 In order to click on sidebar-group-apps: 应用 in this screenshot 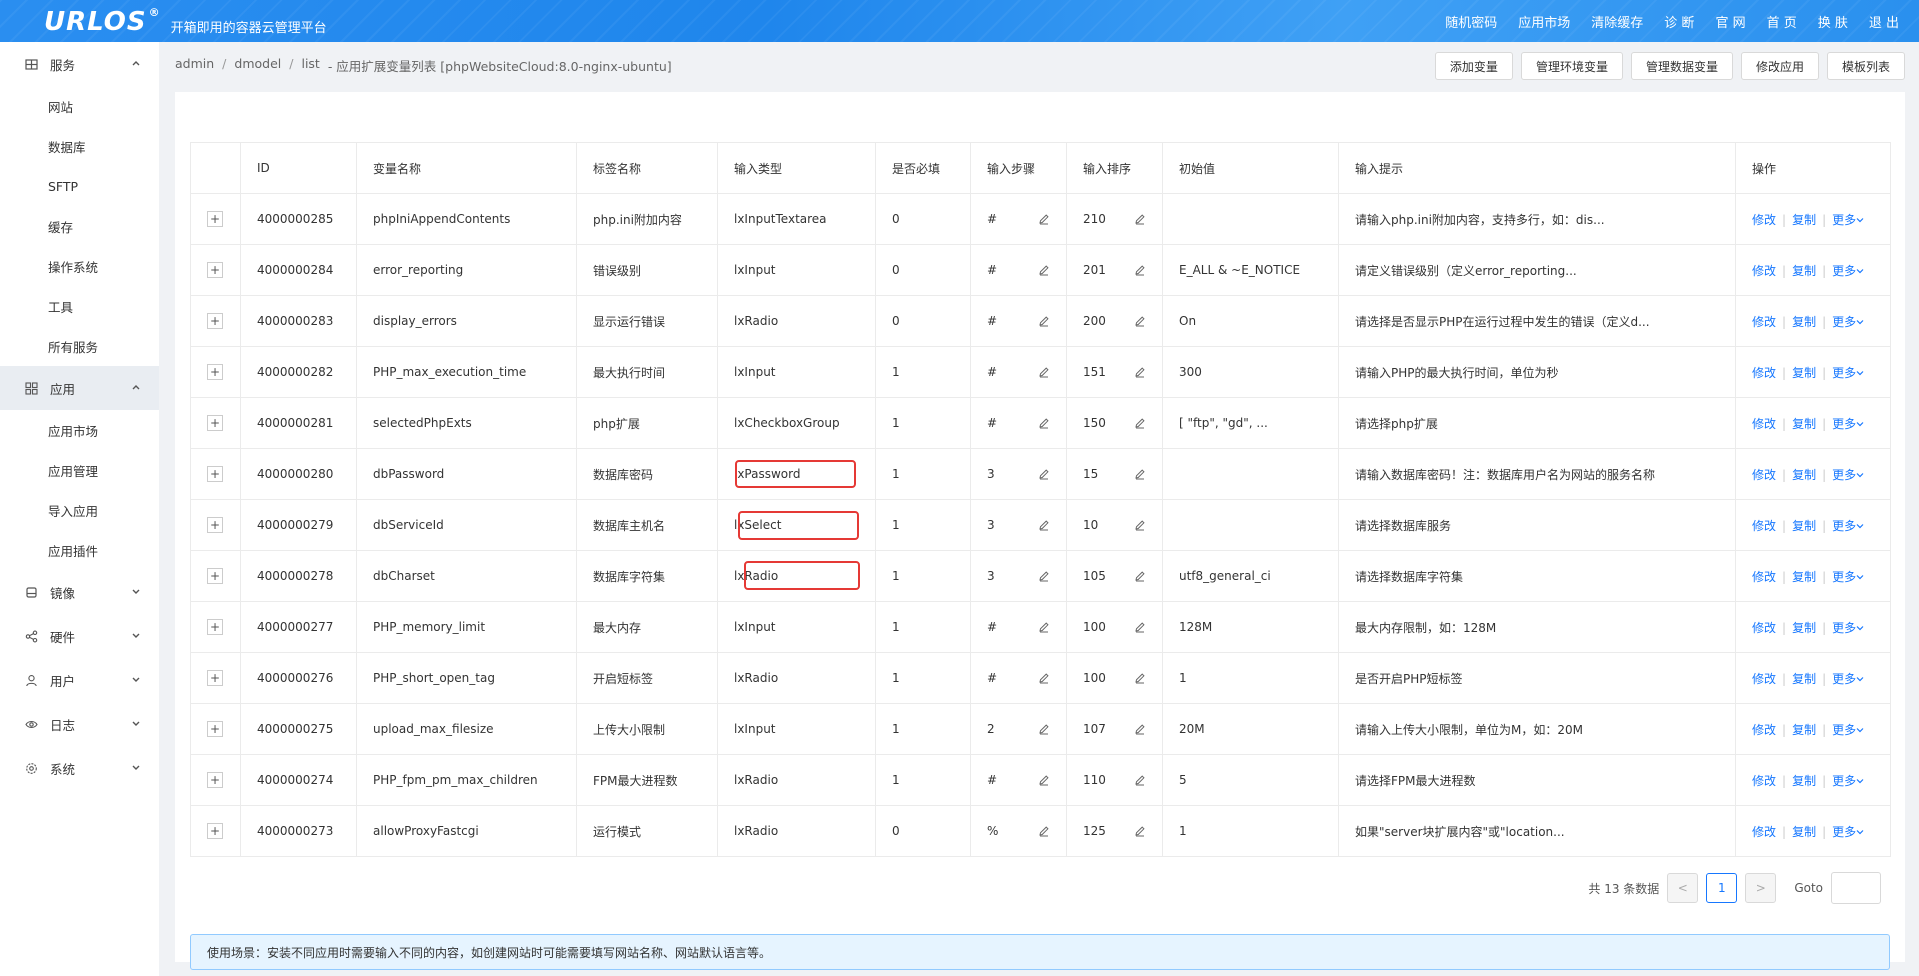, I will do `click(79, 388)`.